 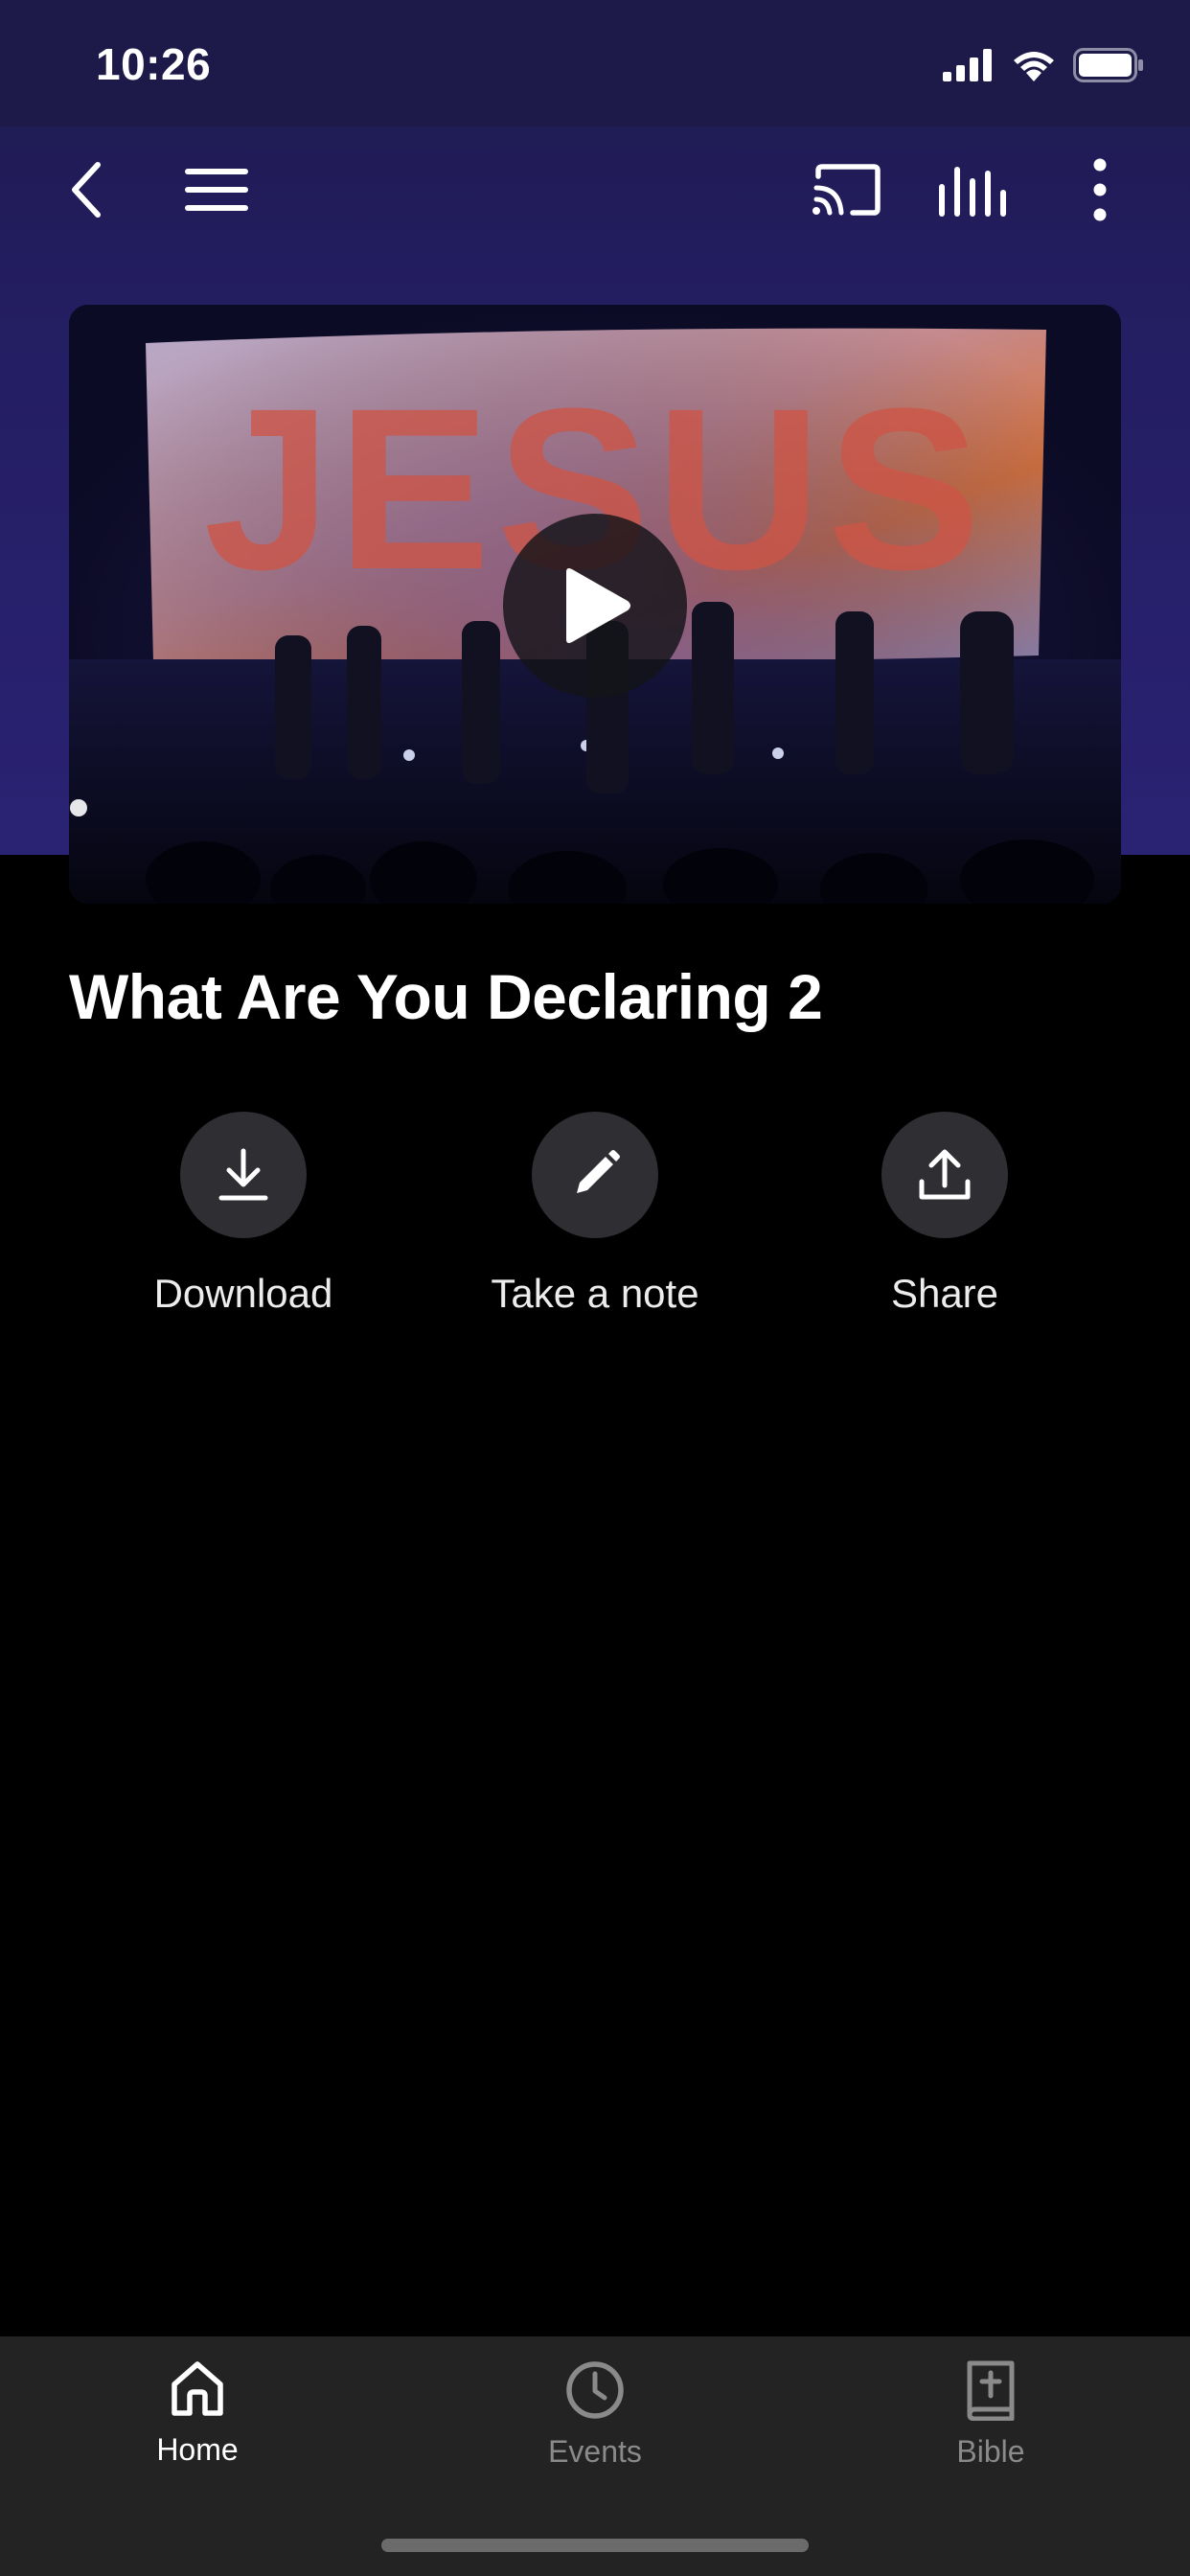 I want to click on back-icon, so click(x=87, y=190).